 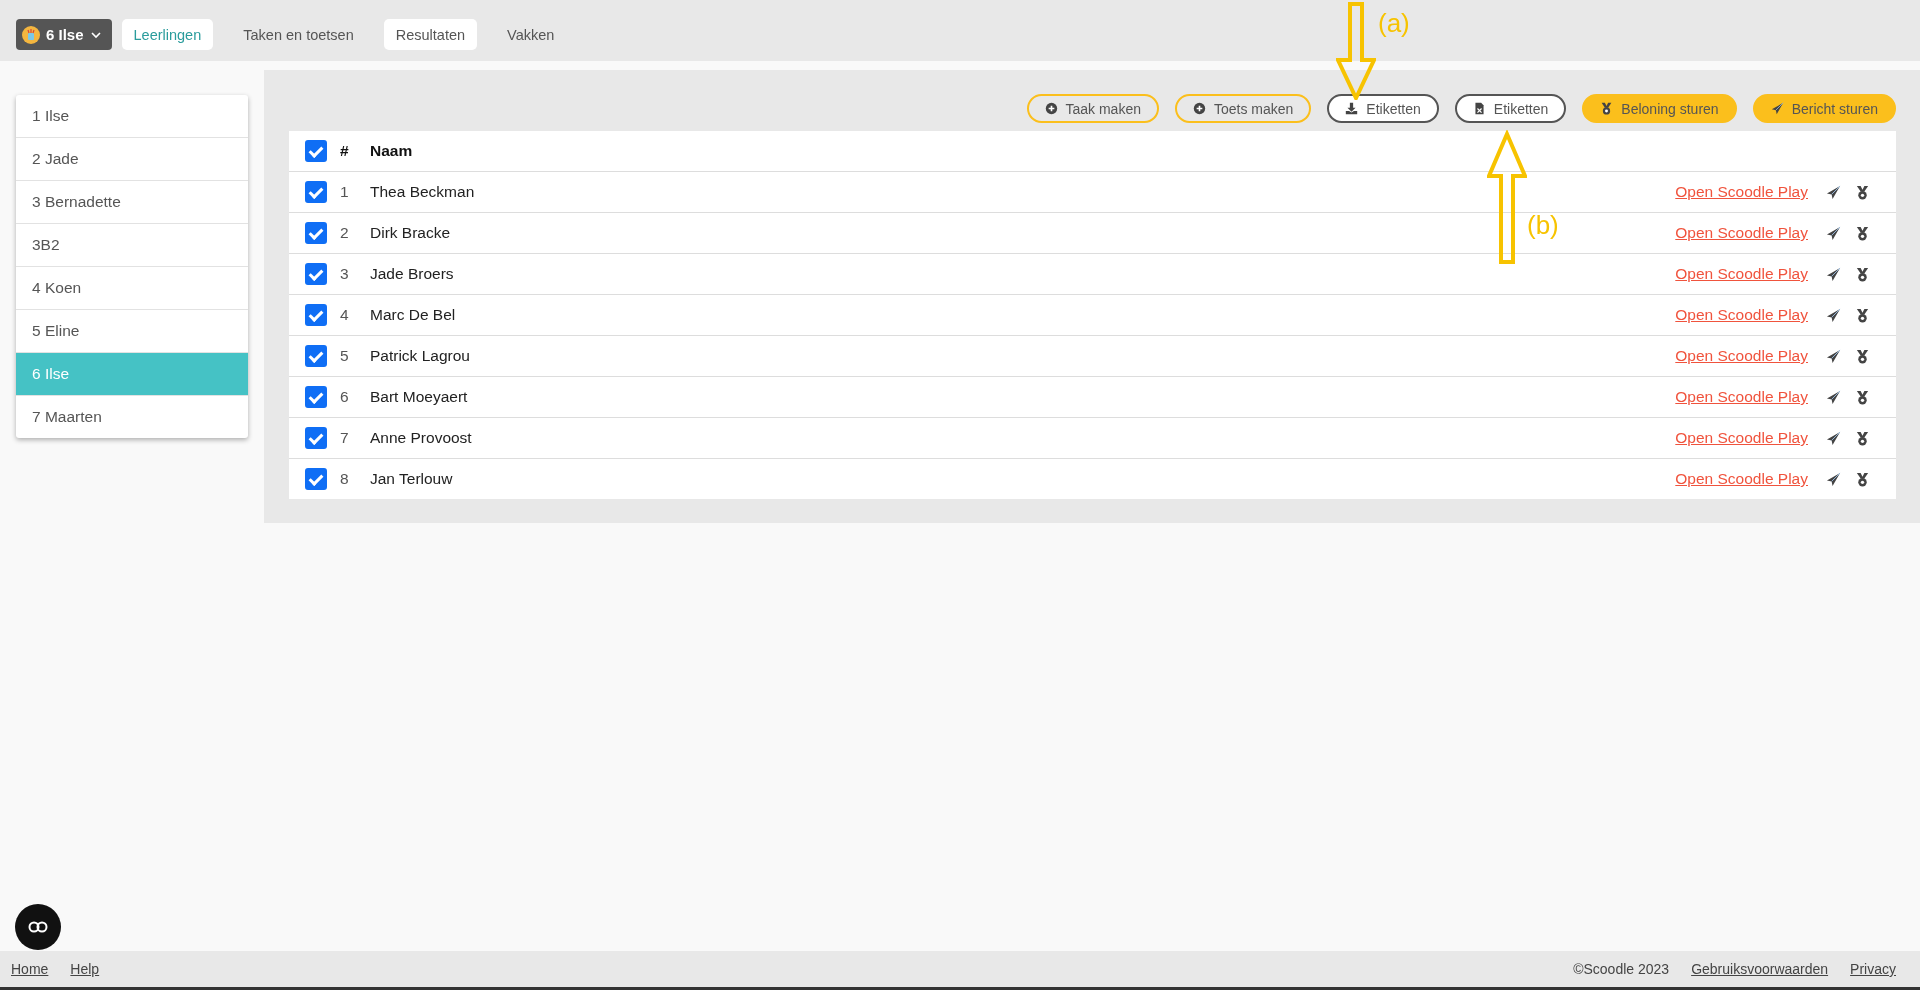 I want to click on action-button: Bericht sturen, so click(x=1824, y=108).